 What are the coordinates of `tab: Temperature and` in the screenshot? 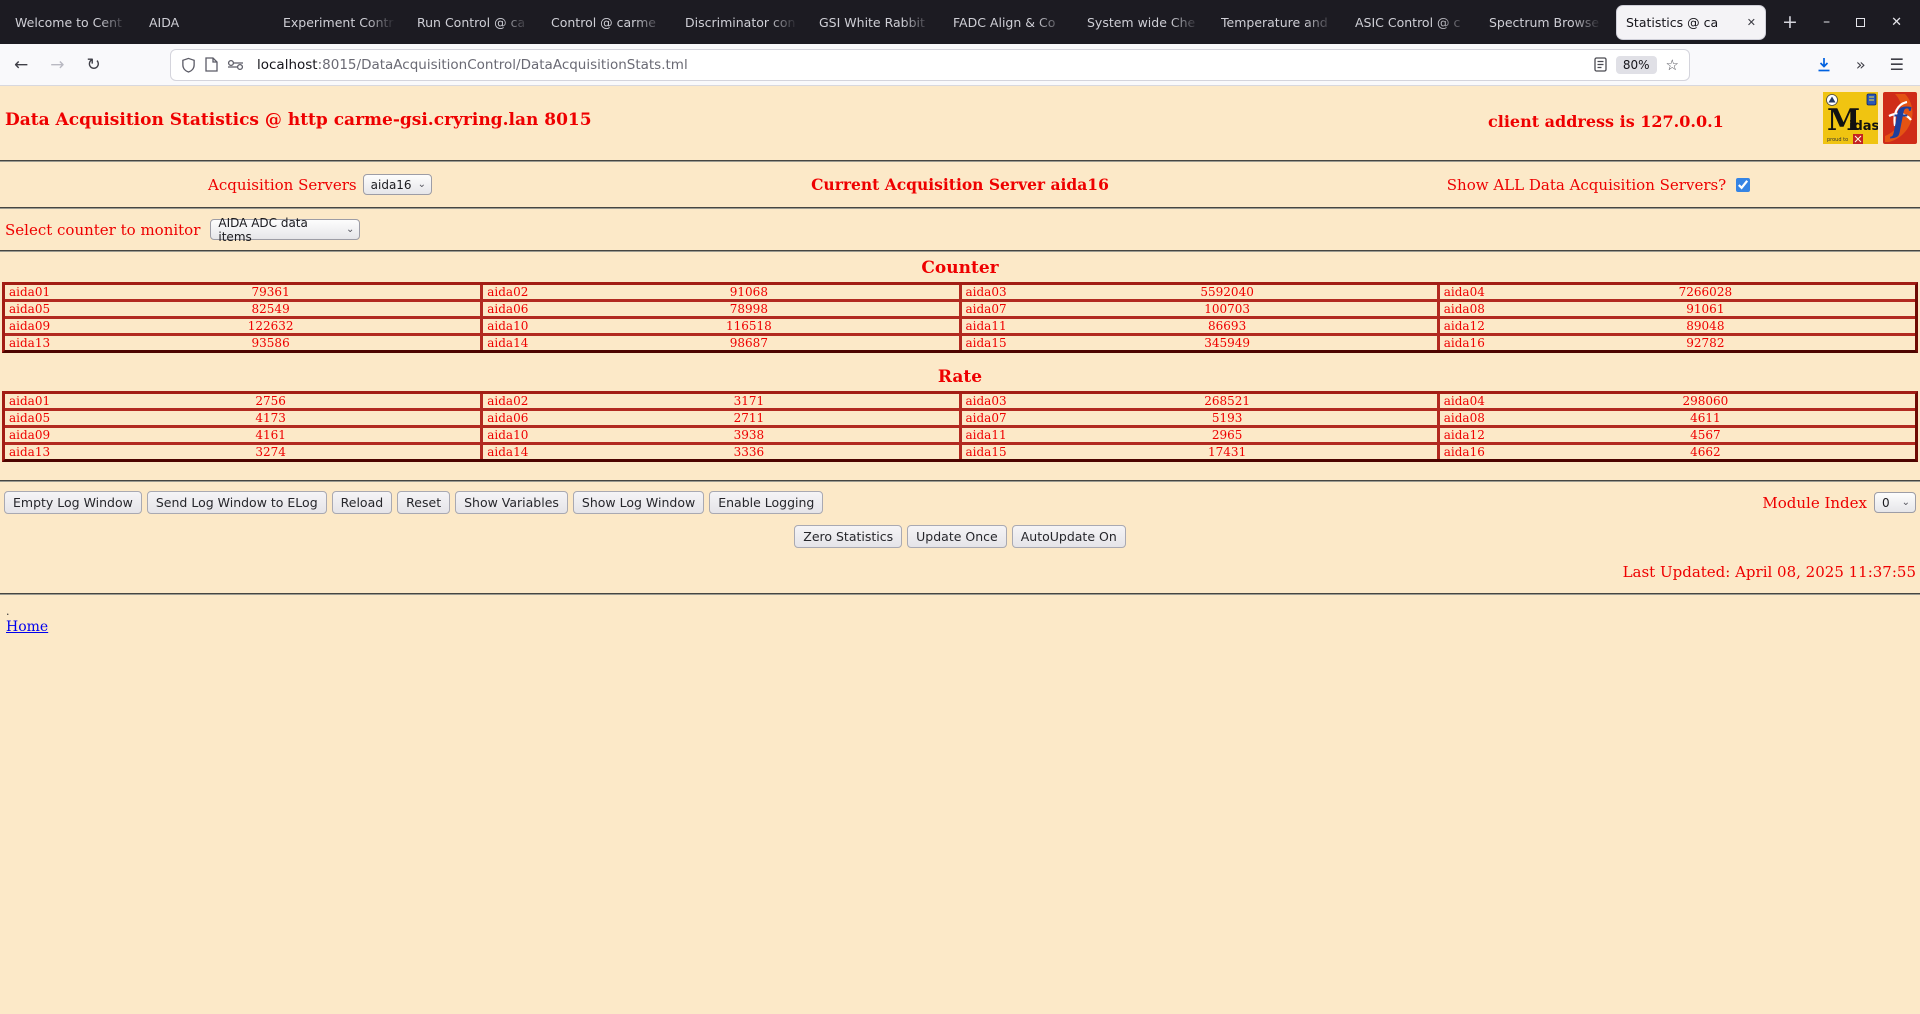 It's located at (1279, 22).